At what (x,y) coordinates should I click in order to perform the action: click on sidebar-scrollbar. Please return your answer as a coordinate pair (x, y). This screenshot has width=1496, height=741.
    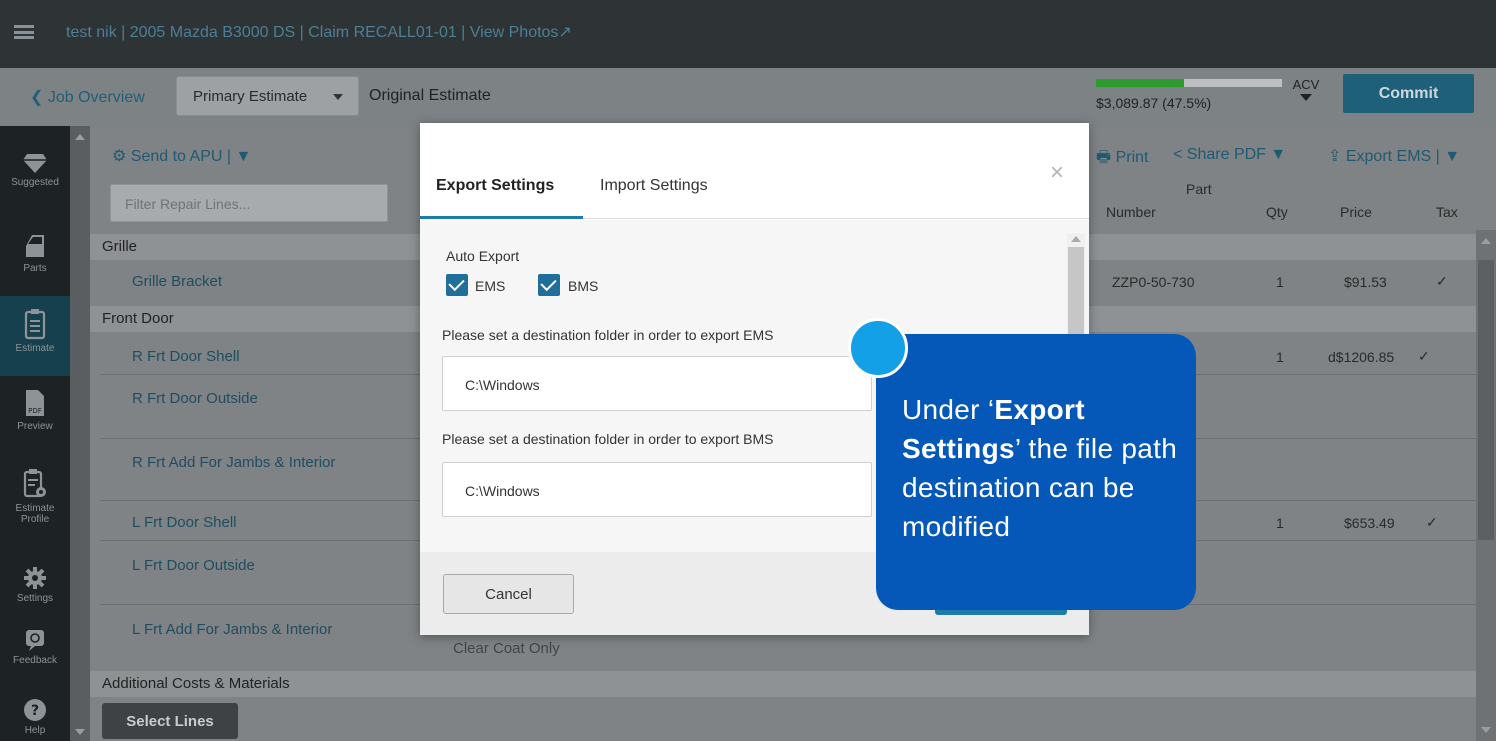
    Looking at the image, I should click on (80, 433).